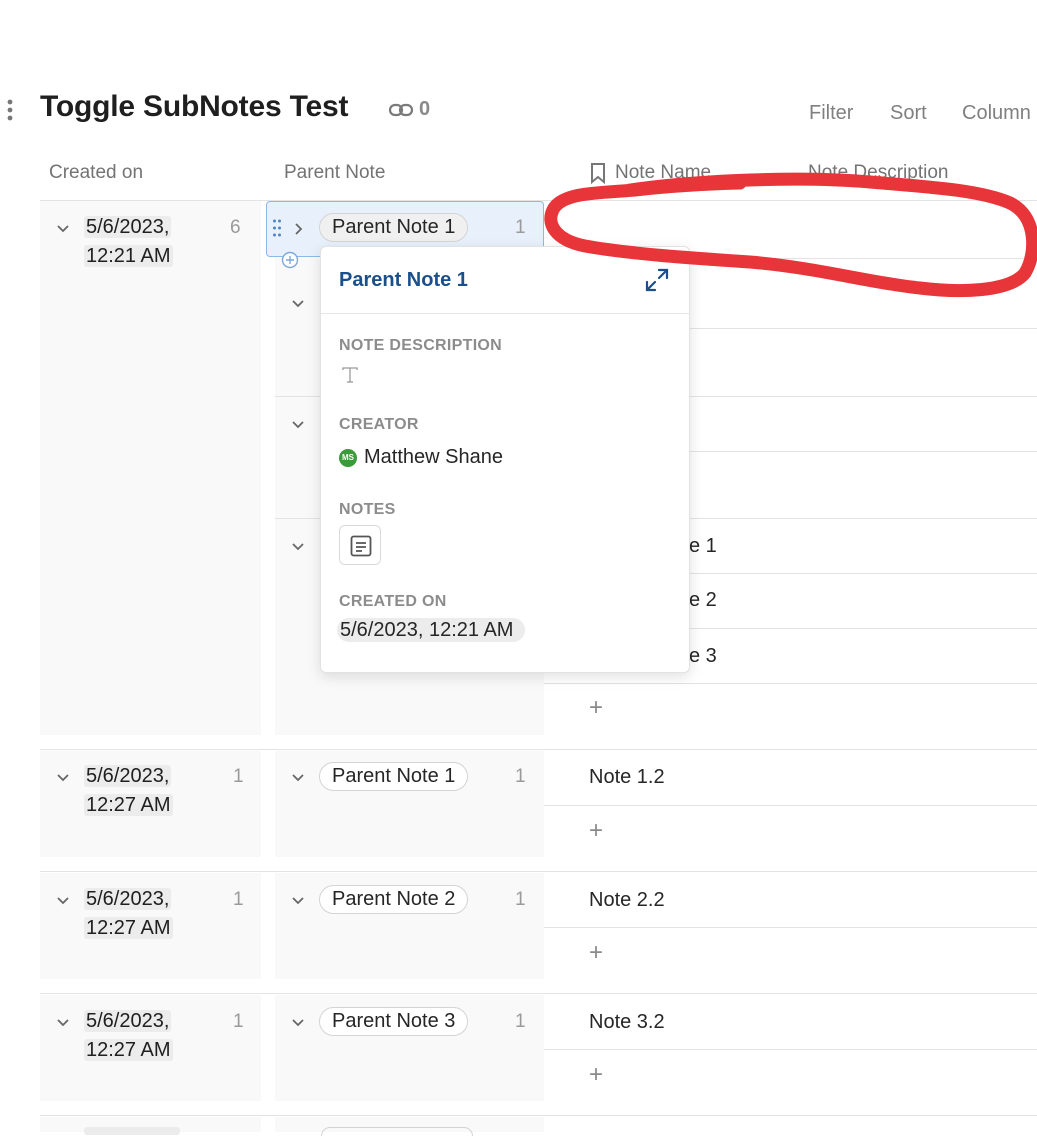  I want to click on chevron-right-icon, so click(298, 231).